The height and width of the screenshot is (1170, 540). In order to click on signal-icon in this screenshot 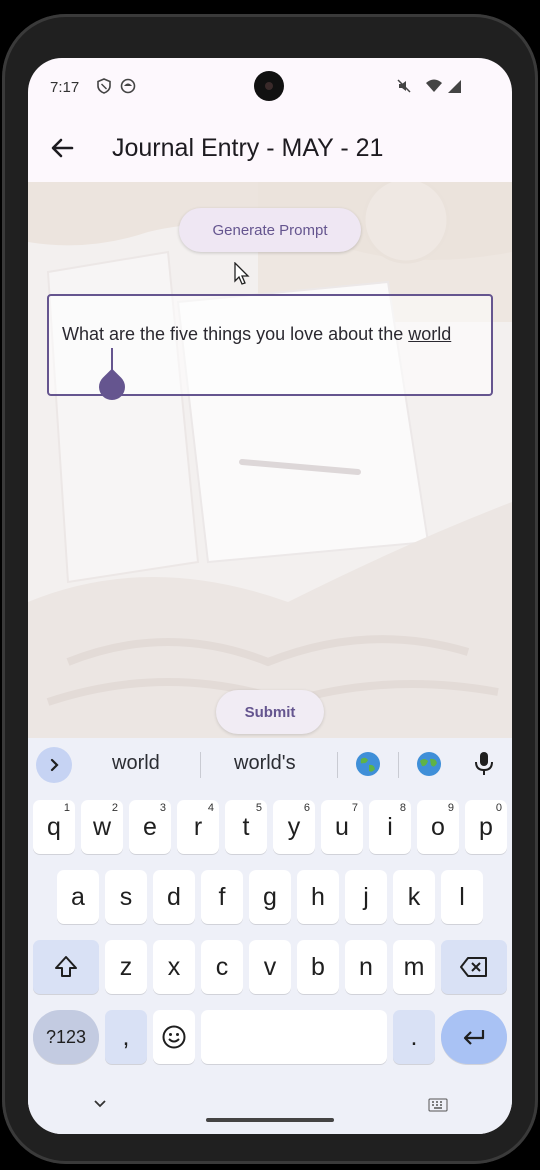, I will do `click(454, 86)`.